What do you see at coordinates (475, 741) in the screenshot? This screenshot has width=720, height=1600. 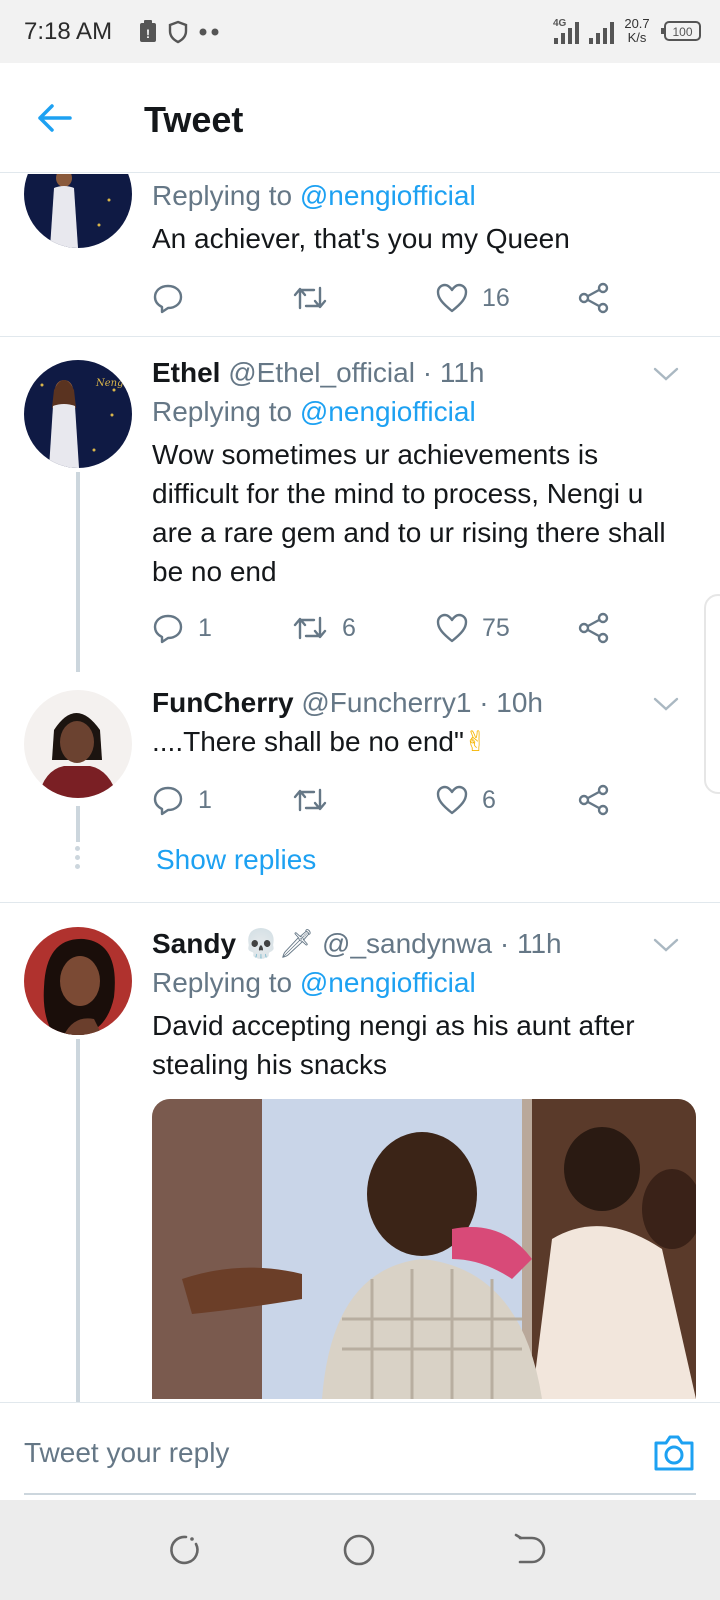 I see `victory-hand-emoji: ✌` at bounding box center [475, 741].